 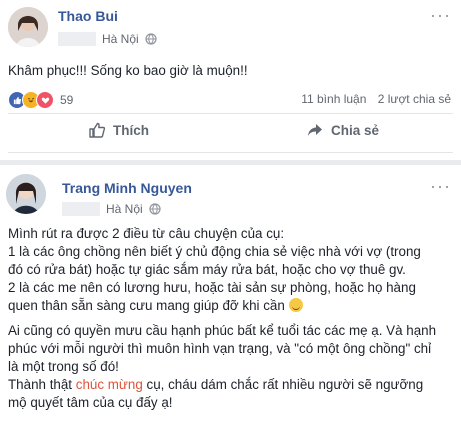 I want to click on reaction-summary: 59, so click(x=40, y=100).